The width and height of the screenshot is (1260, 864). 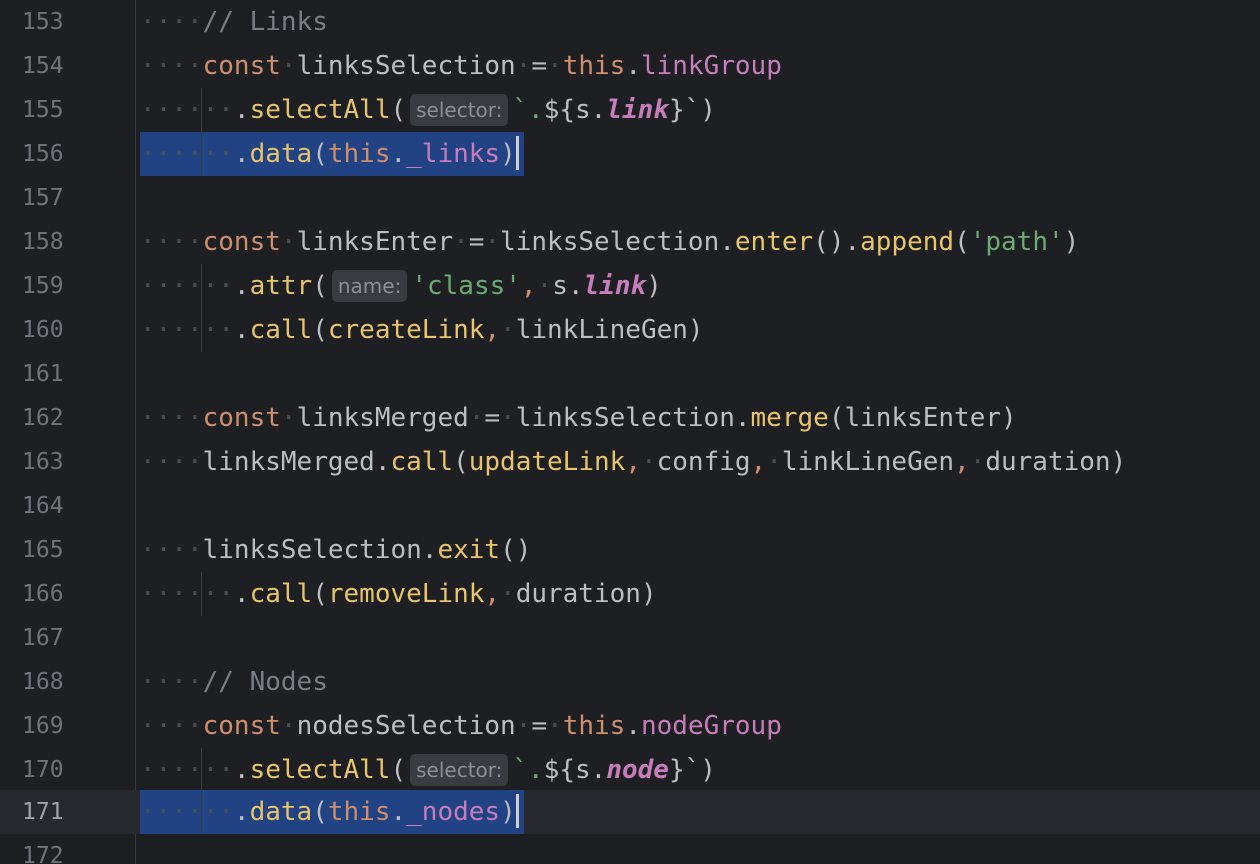 What do you see at coordinates (43, 330) in the screenshot?
I see `line-number: 160` at bounding box center [43, 330].